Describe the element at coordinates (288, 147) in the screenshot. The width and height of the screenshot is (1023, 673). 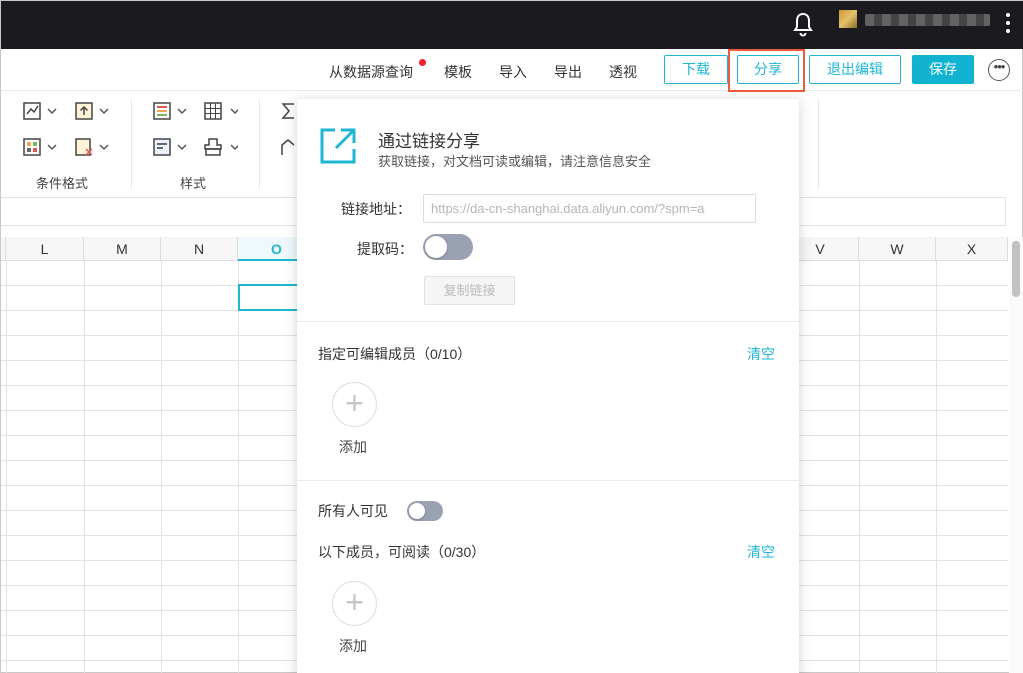
I see `filter-icon` at that location.